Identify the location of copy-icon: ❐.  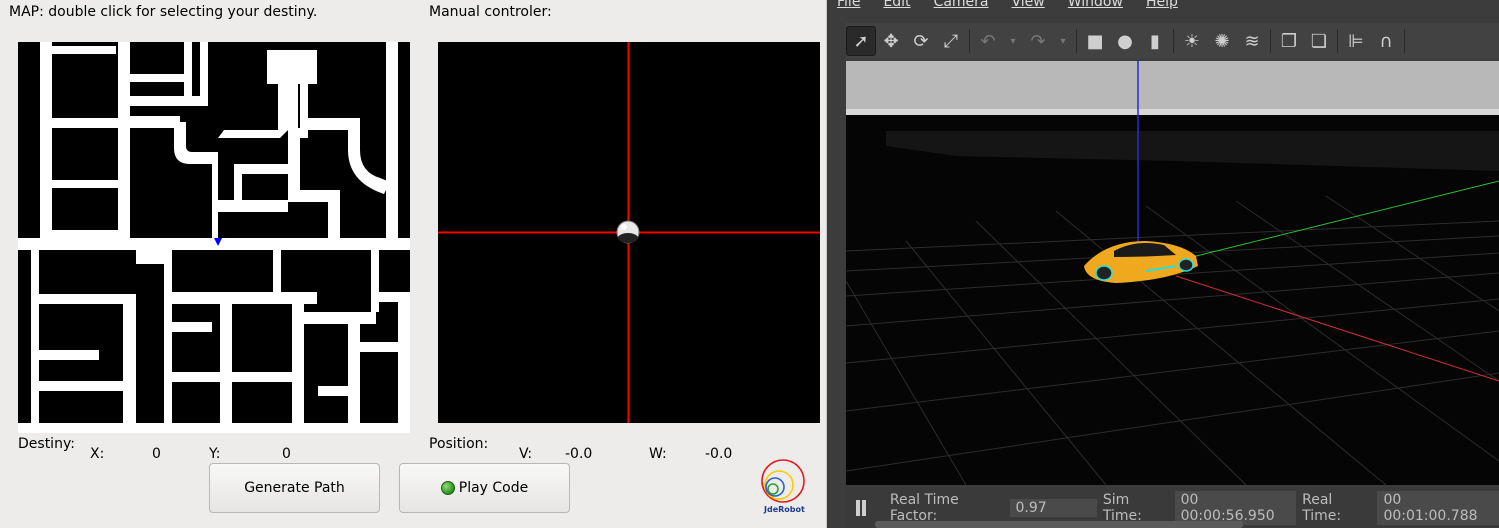
(1289, 41).